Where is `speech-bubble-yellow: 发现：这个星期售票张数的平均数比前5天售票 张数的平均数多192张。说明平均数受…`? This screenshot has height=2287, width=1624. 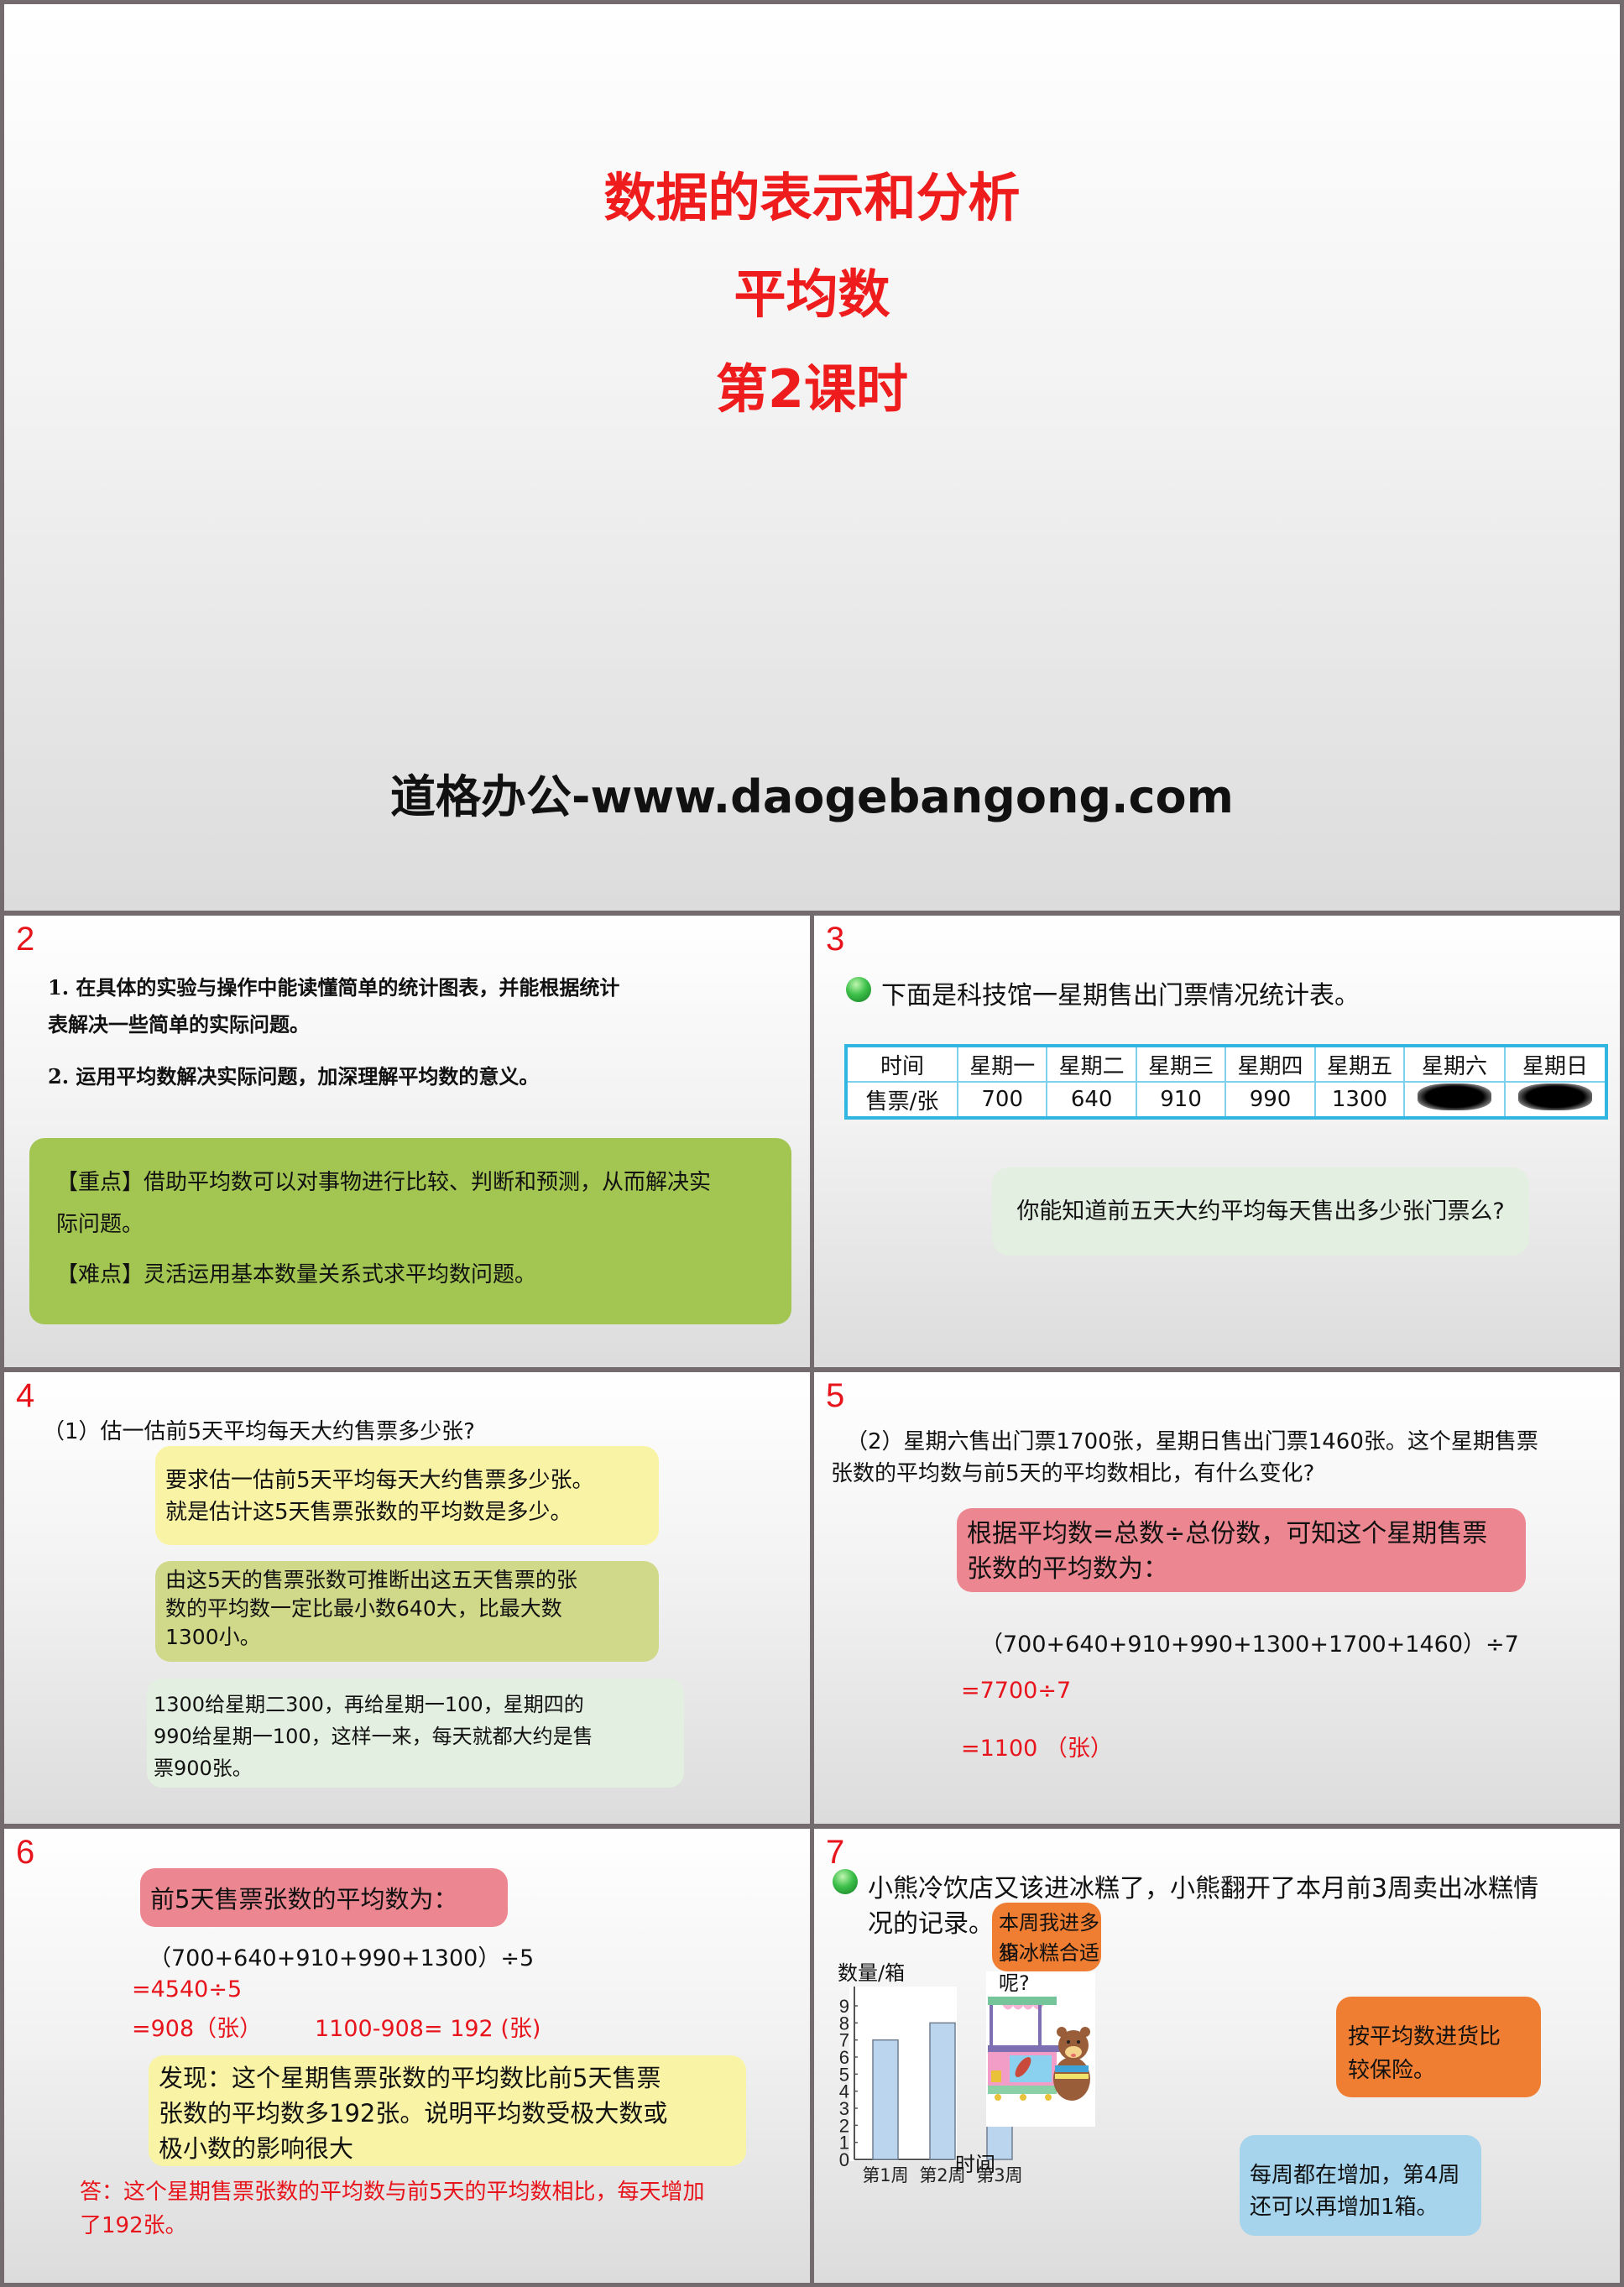 speech-bubble-yellow: 发现：这个星期售票张数的平均数比前5天售票 张数的平均数多192张。说明平均数受… is located at coordinates (447, 2111).